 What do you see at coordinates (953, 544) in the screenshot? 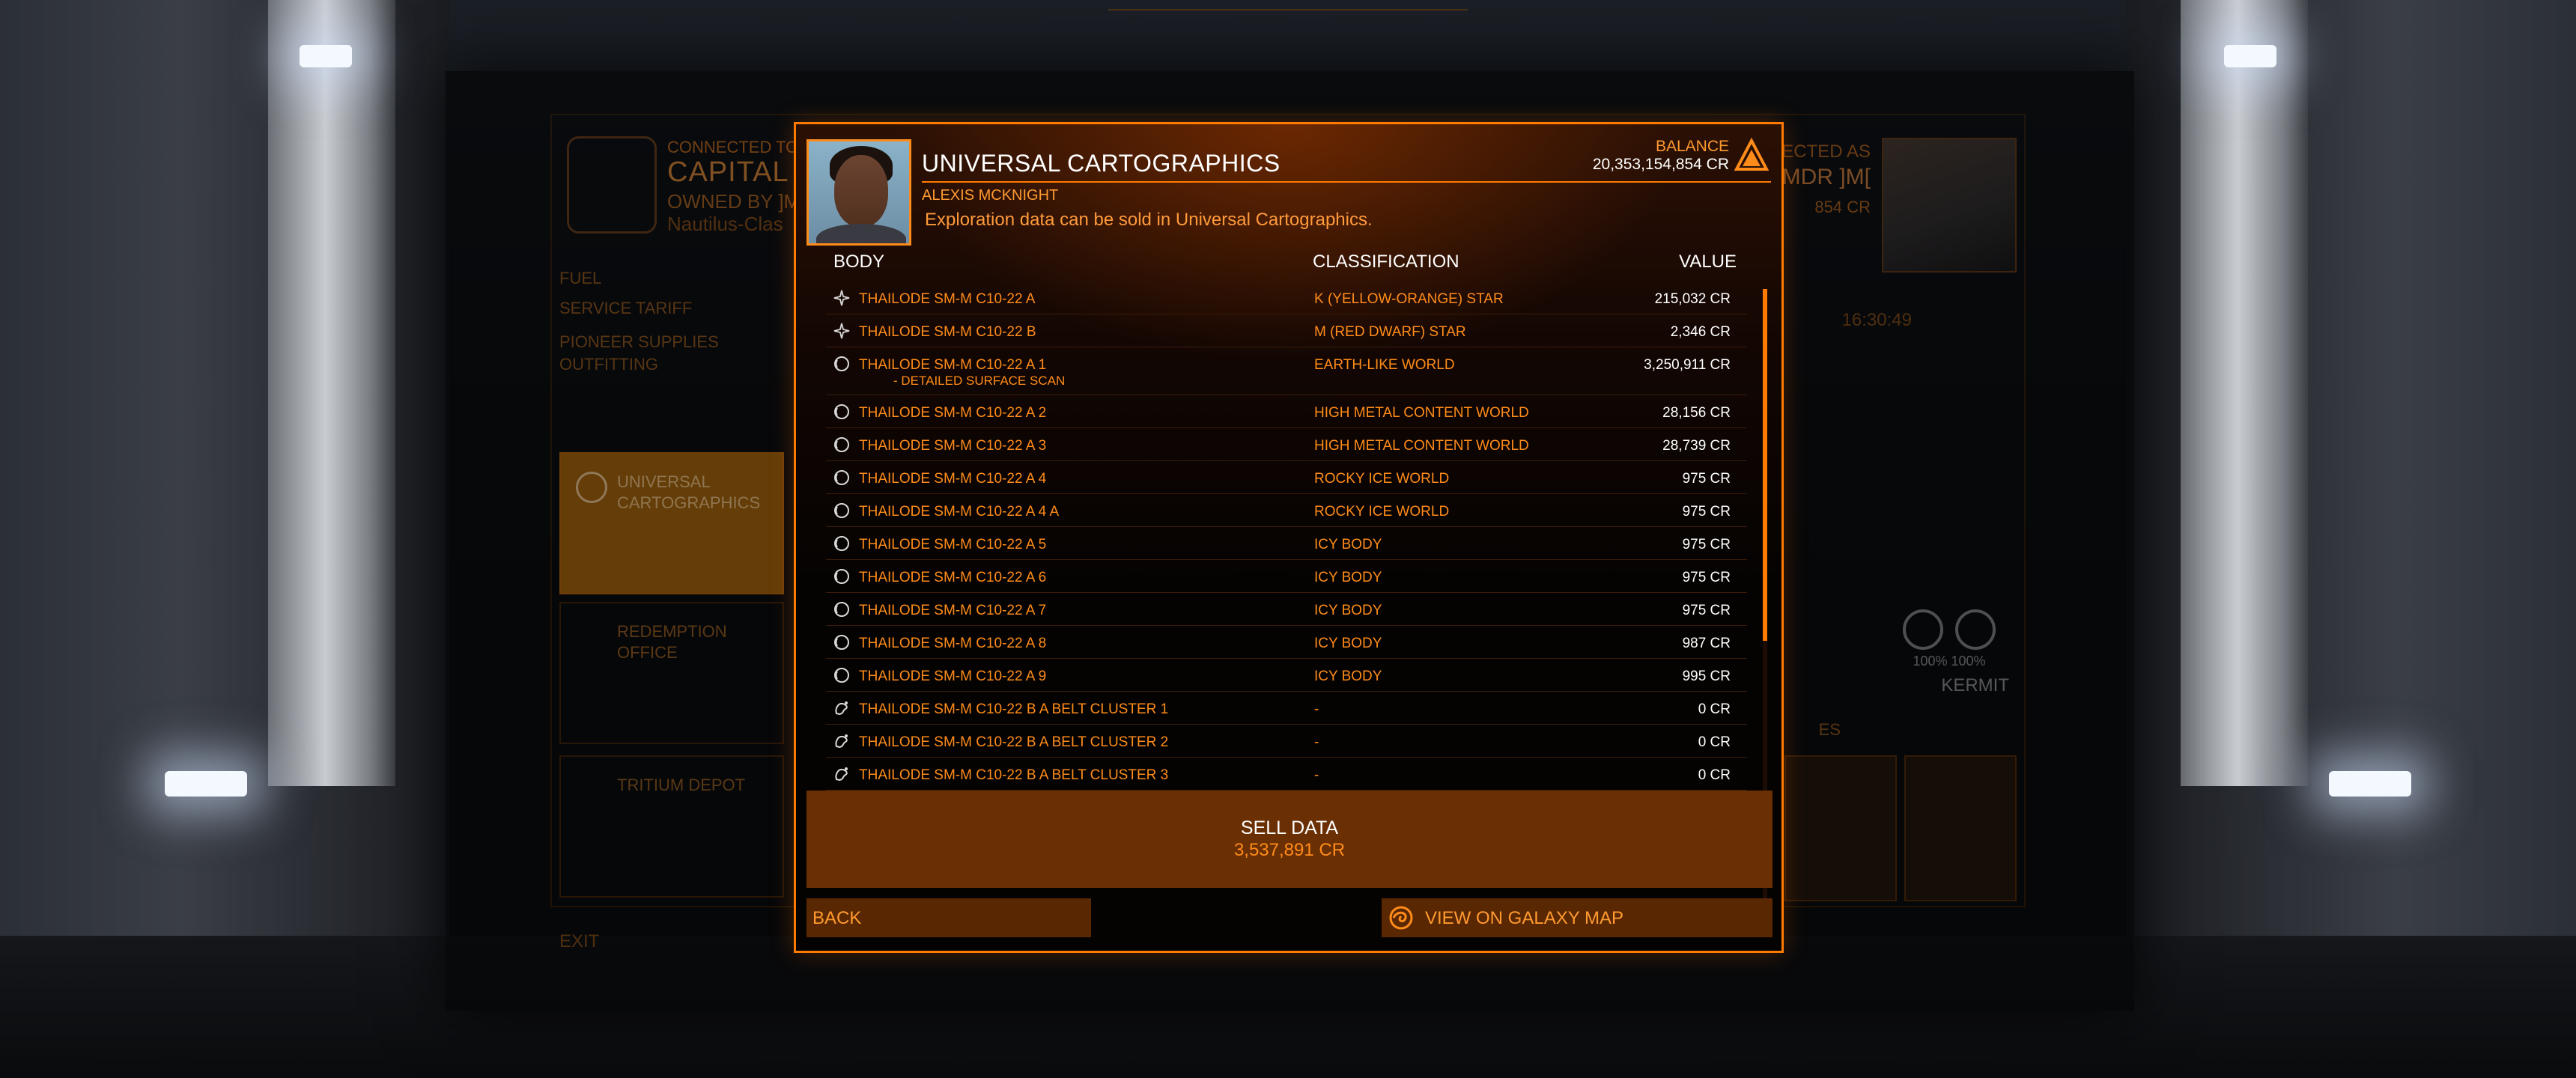
I see `body-name: THAILODE SM-M C10-22 A 5` at bounding box center [953, 544].